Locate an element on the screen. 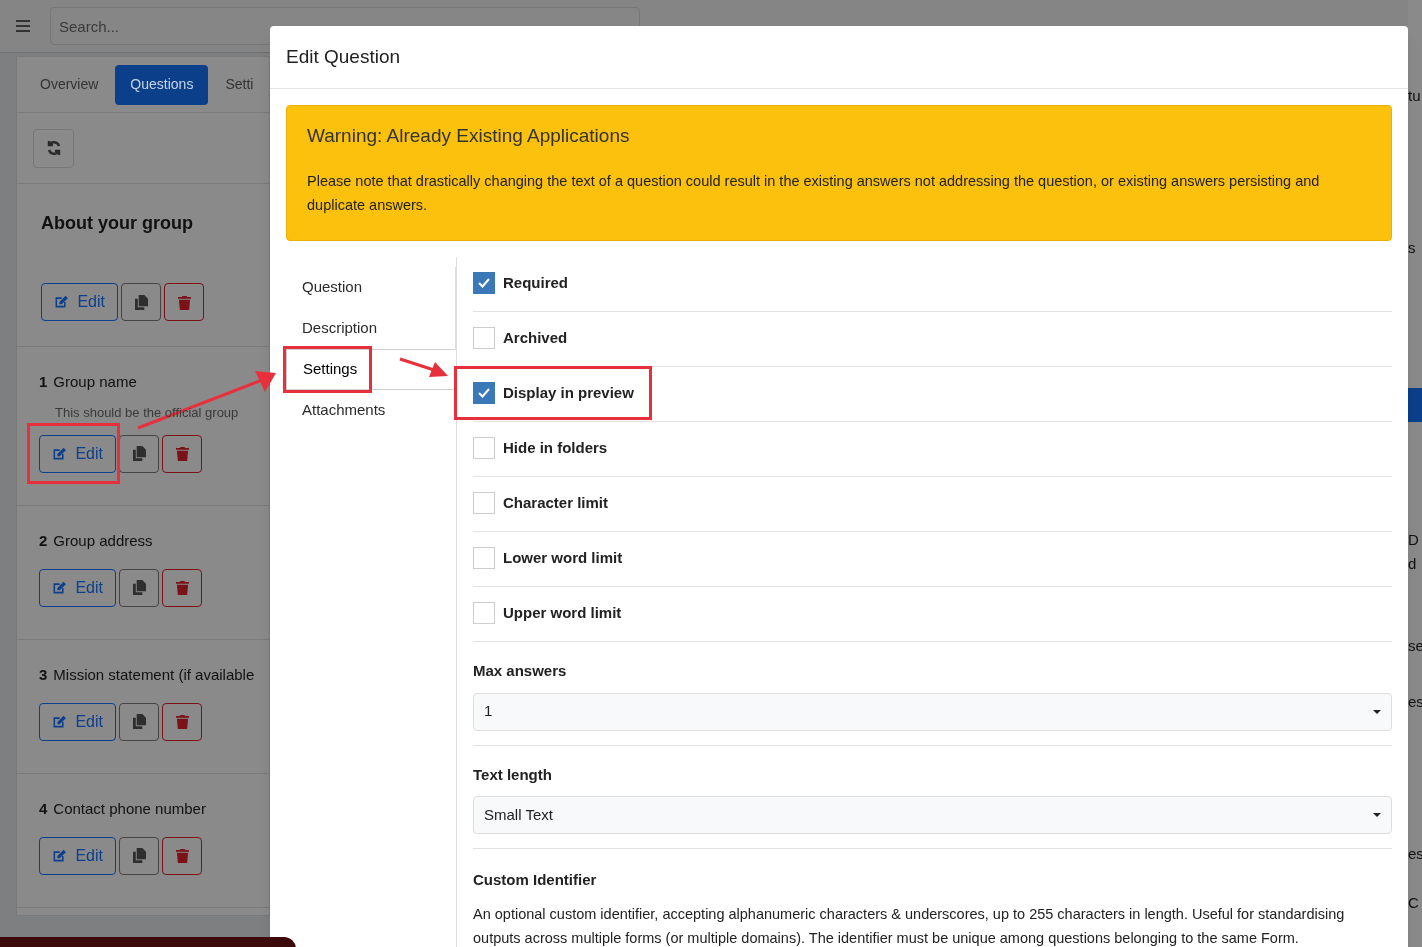 This screenshot has width=1422, height=947. nav-tab: Question is located at coordinates (371, 287).